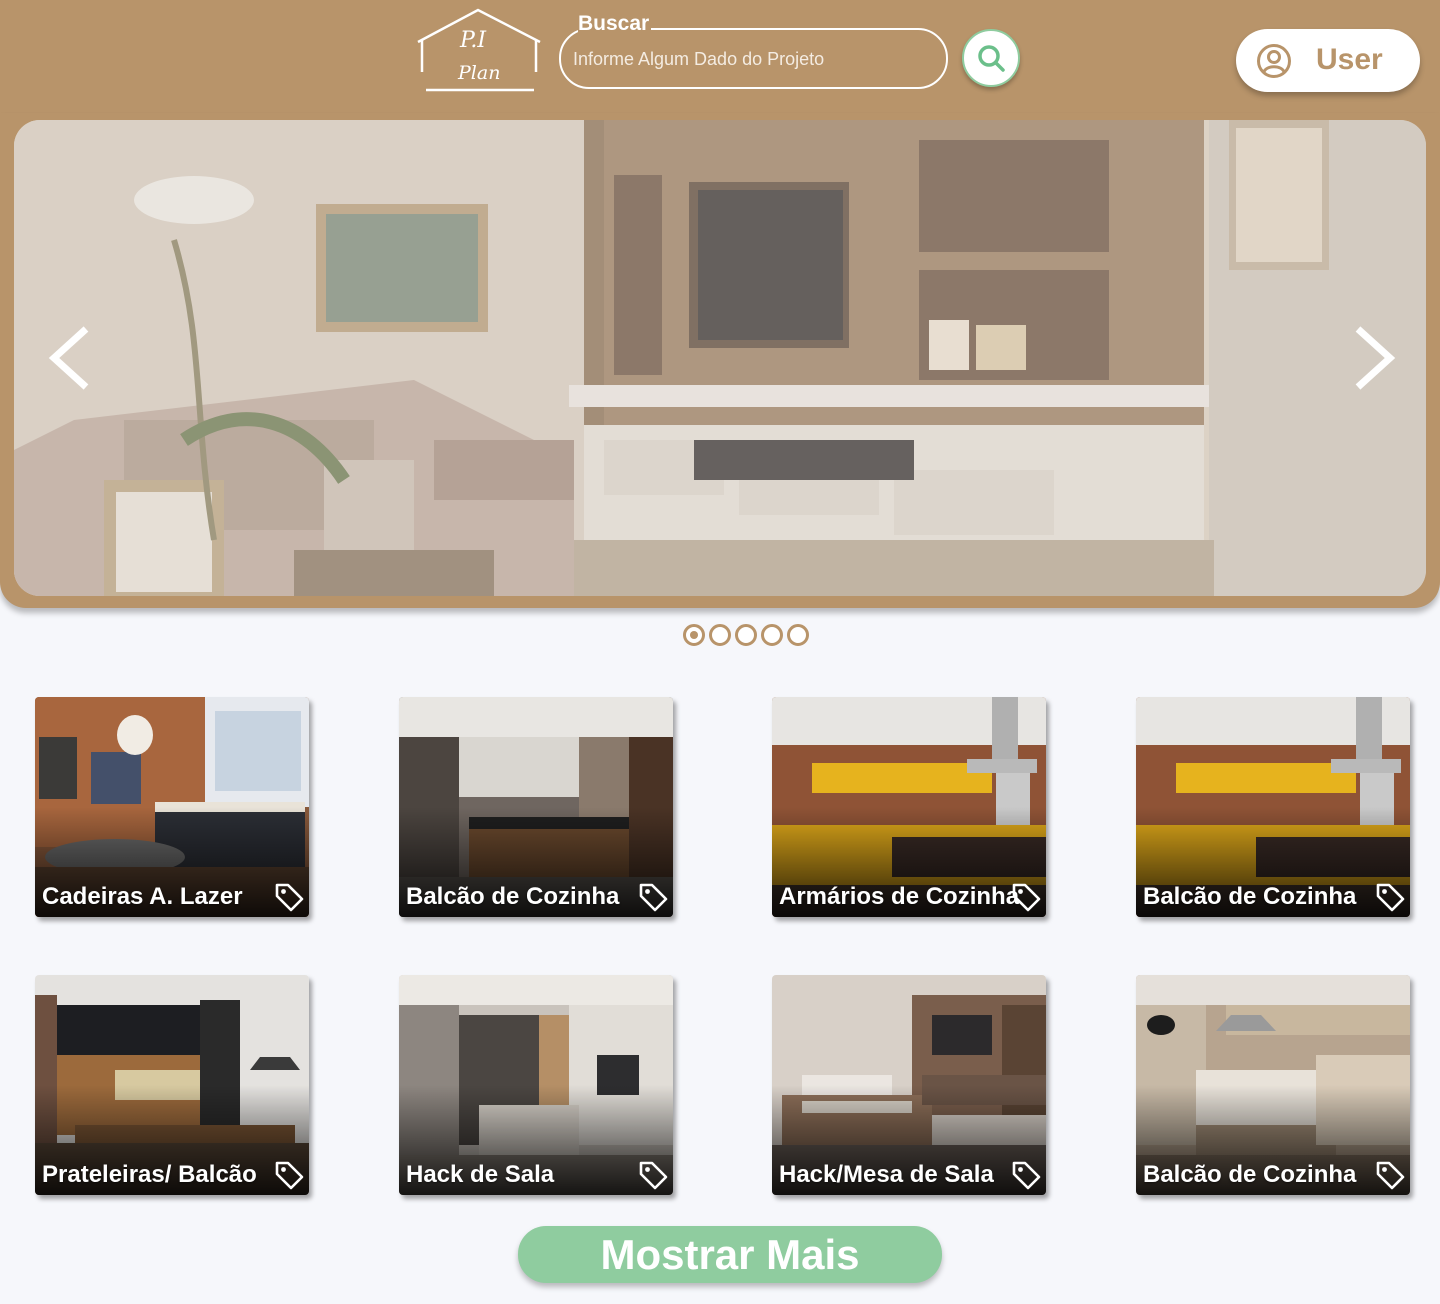 The height and width of the screenshot is (1304, 1440). I want to click on chevron-right-icon, so click(1375, 358).